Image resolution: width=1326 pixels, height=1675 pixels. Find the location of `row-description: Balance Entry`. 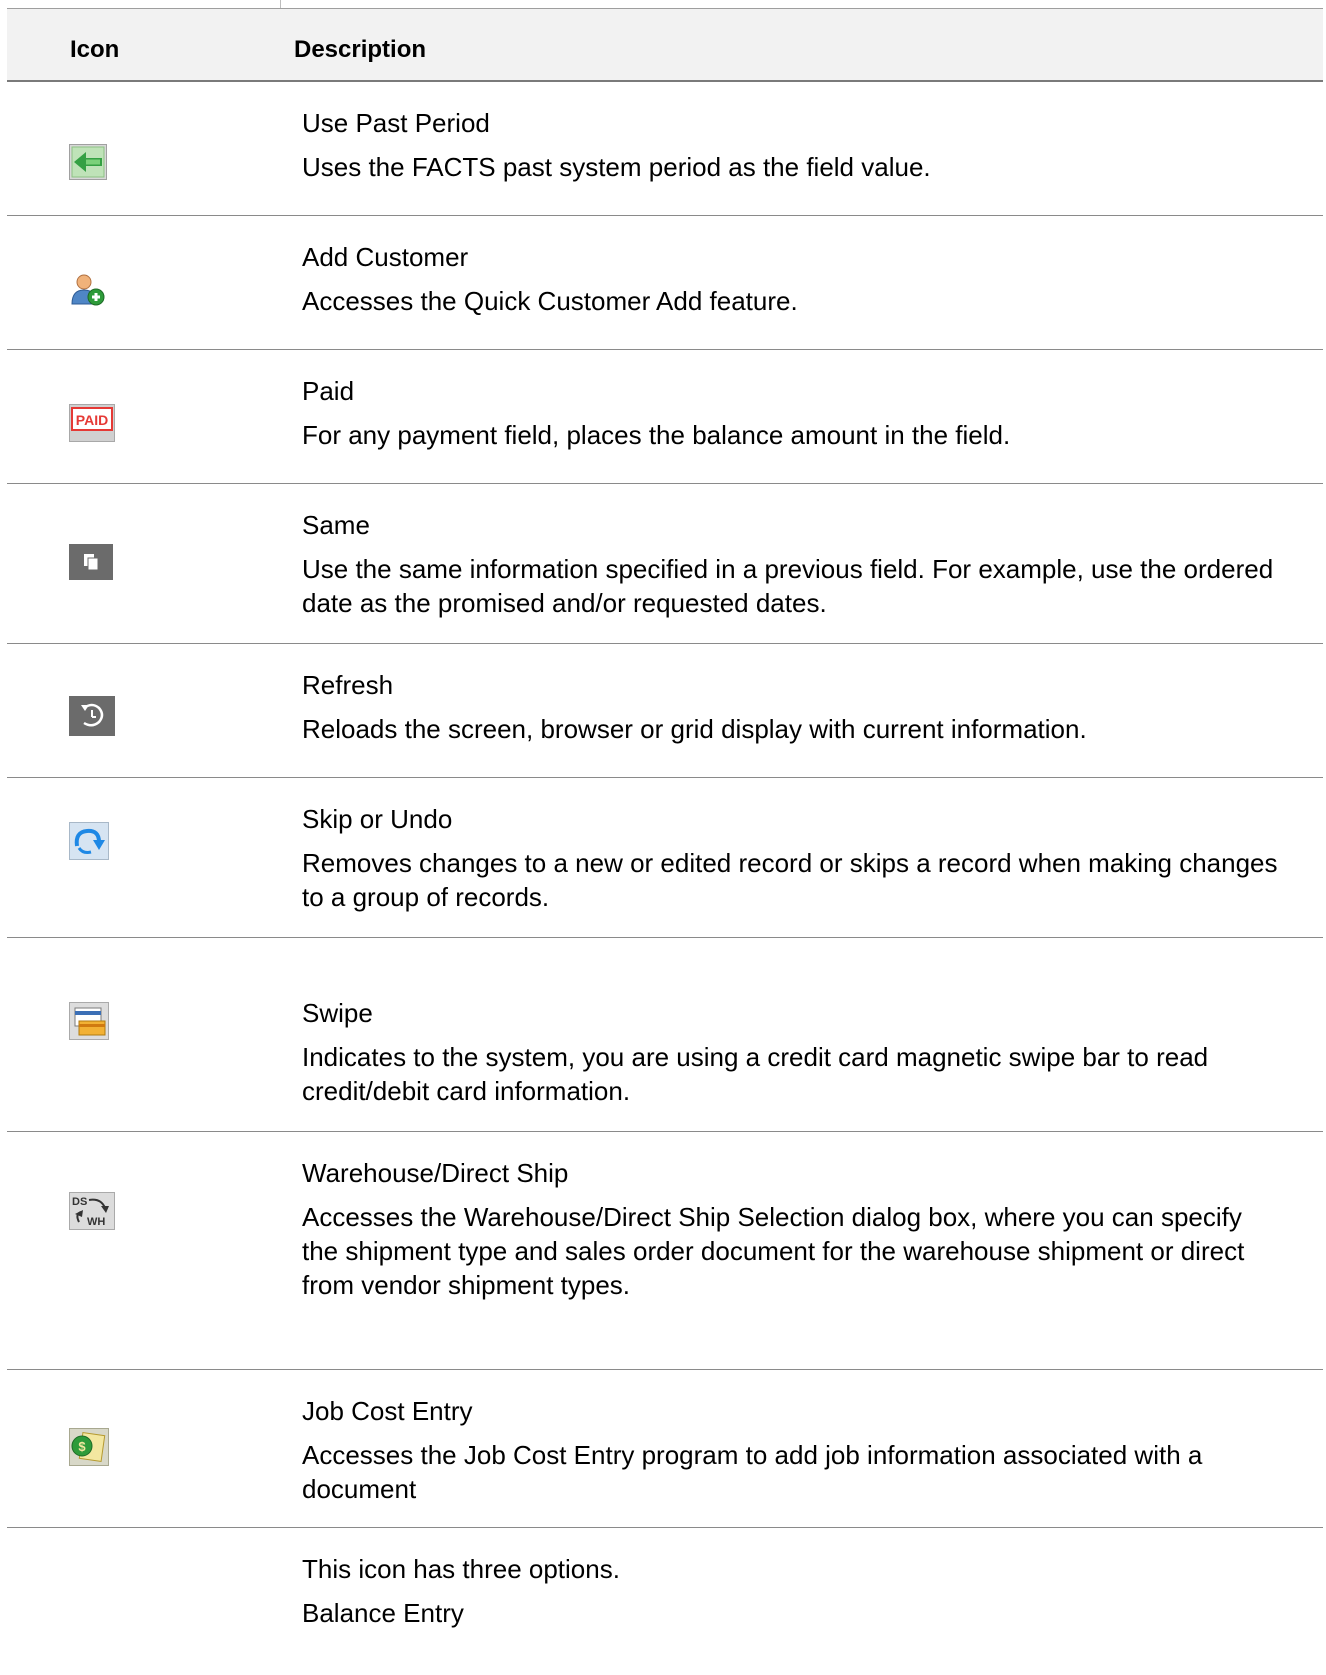

row-description: Balance Entry is located at coordinates (383, 1613).